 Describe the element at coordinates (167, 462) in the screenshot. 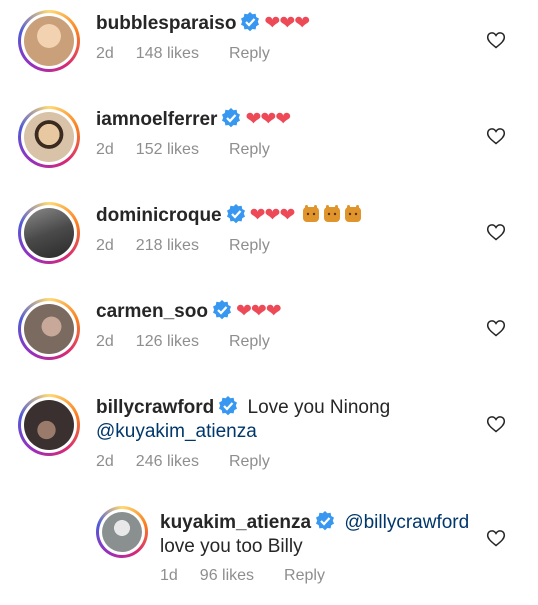

I see `likes-count: 246 likes` at that location.